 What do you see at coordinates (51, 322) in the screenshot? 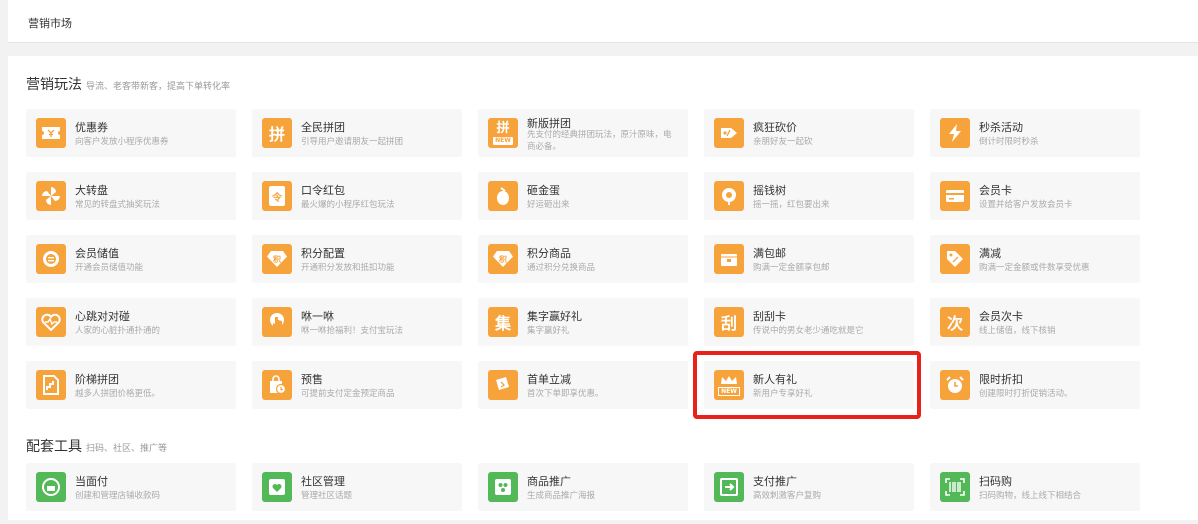
I see `heart-icon` at bounding box center [51, 322].